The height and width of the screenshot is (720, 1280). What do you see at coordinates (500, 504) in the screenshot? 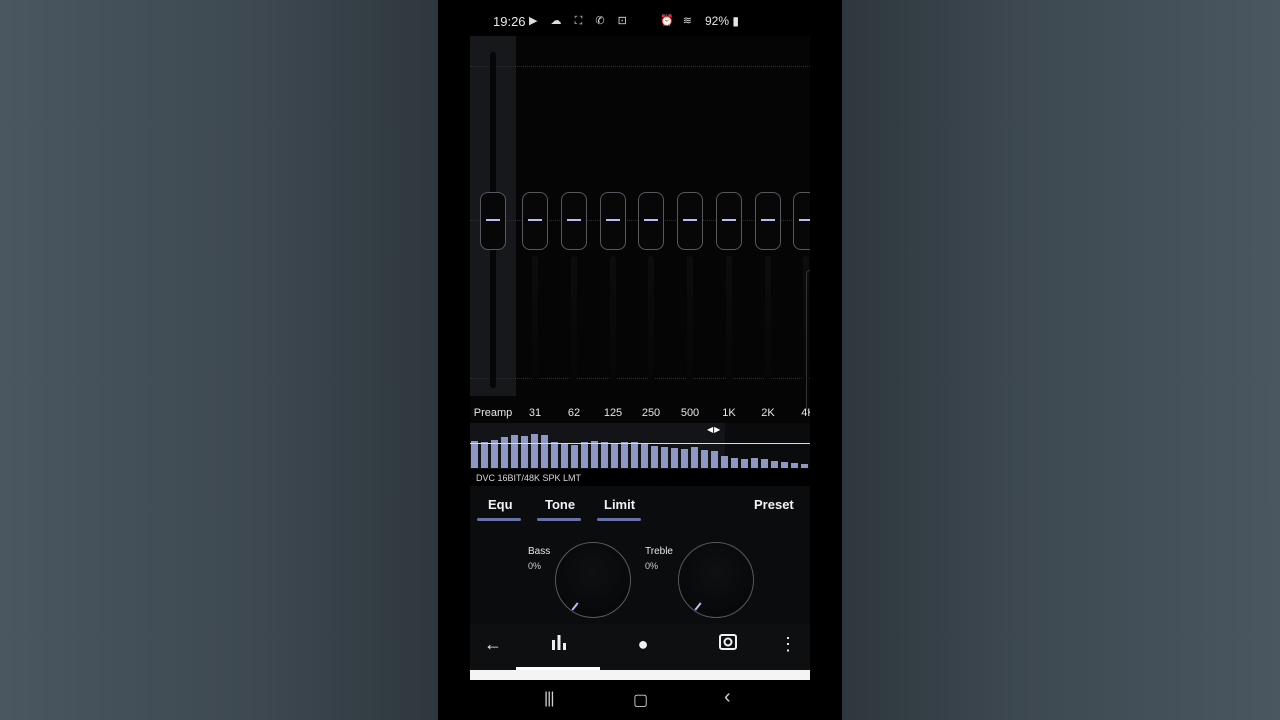
I see `tab-equ: Equ` at bounding box center [500, 504].